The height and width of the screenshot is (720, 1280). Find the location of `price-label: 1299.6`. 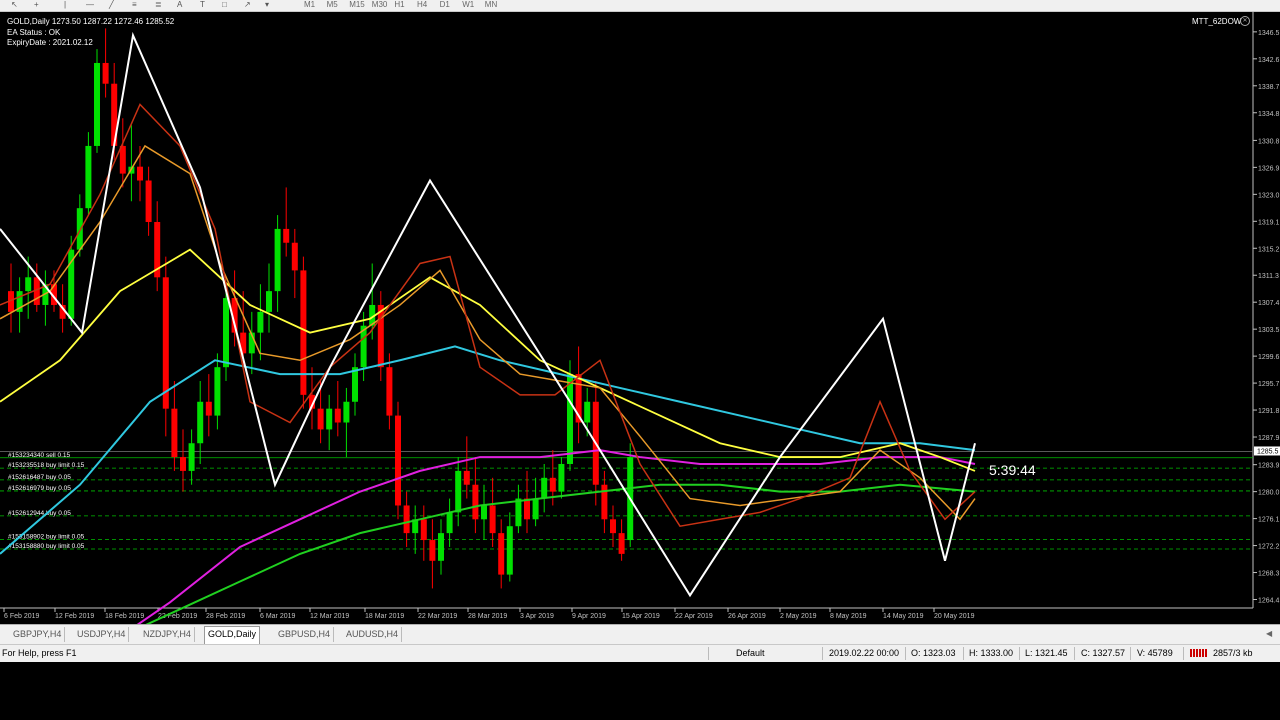

price-label: 1299.6 is located at coordinates (1269, 357).